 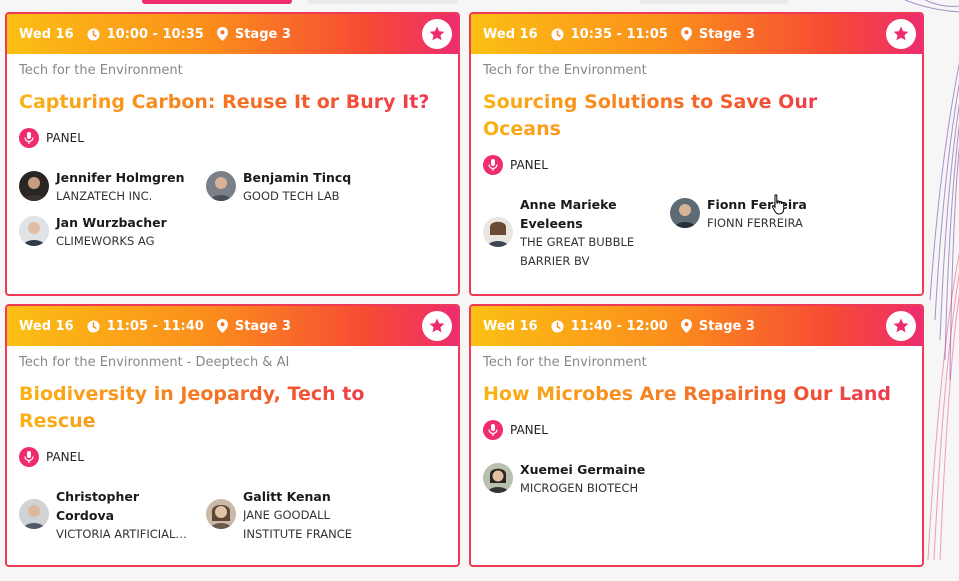 I want to click on speaker-organization: LANZATECH INC., so click(x=104, y=196).